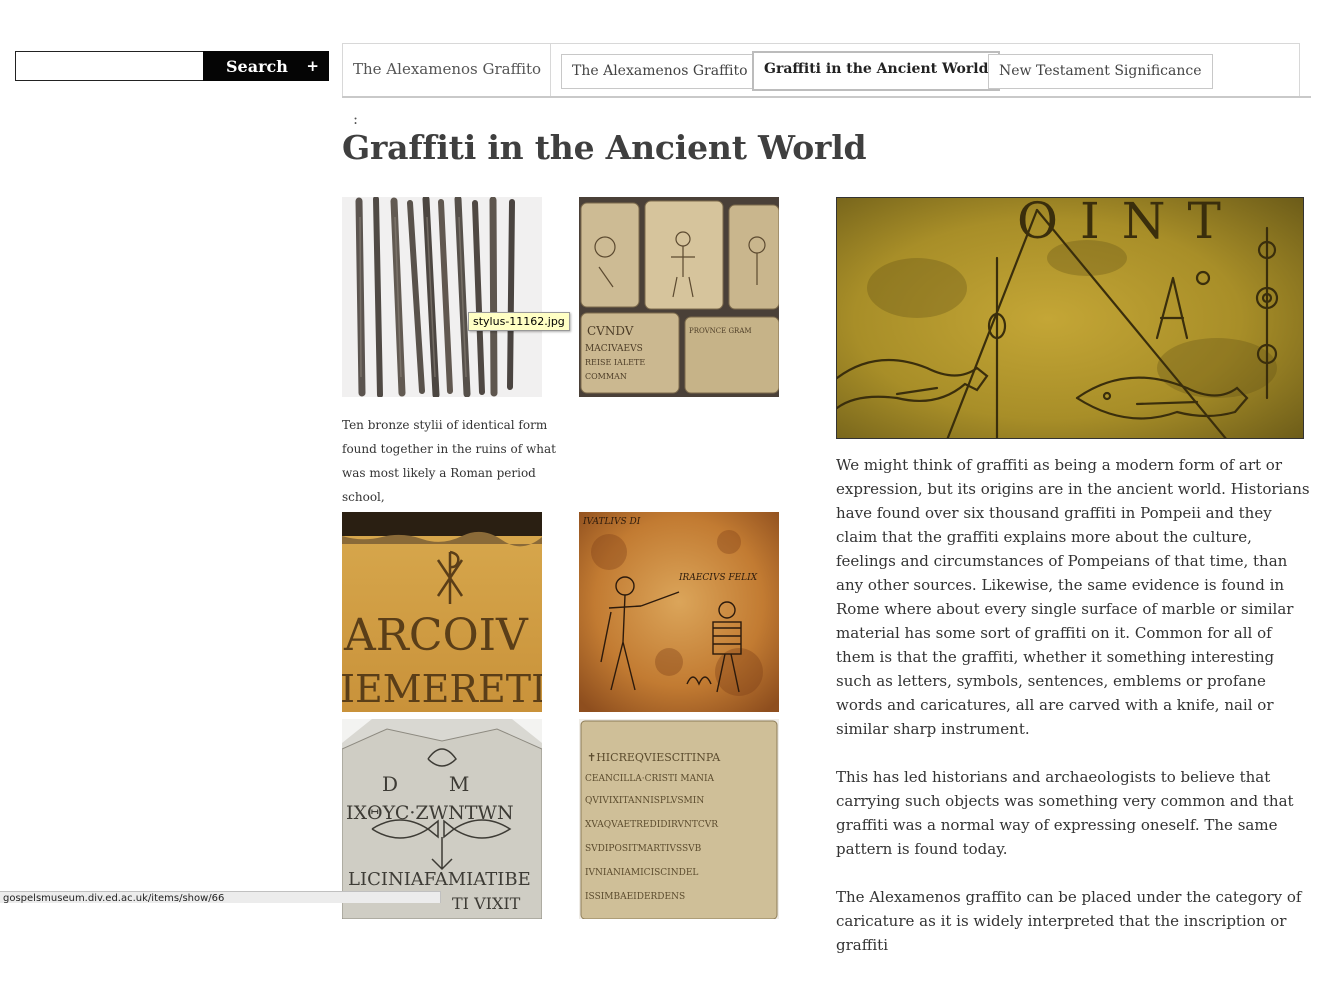  I want to click on slab-line-4: XVAQVAETREDIDIRVNTCVR, so click(651, 825).